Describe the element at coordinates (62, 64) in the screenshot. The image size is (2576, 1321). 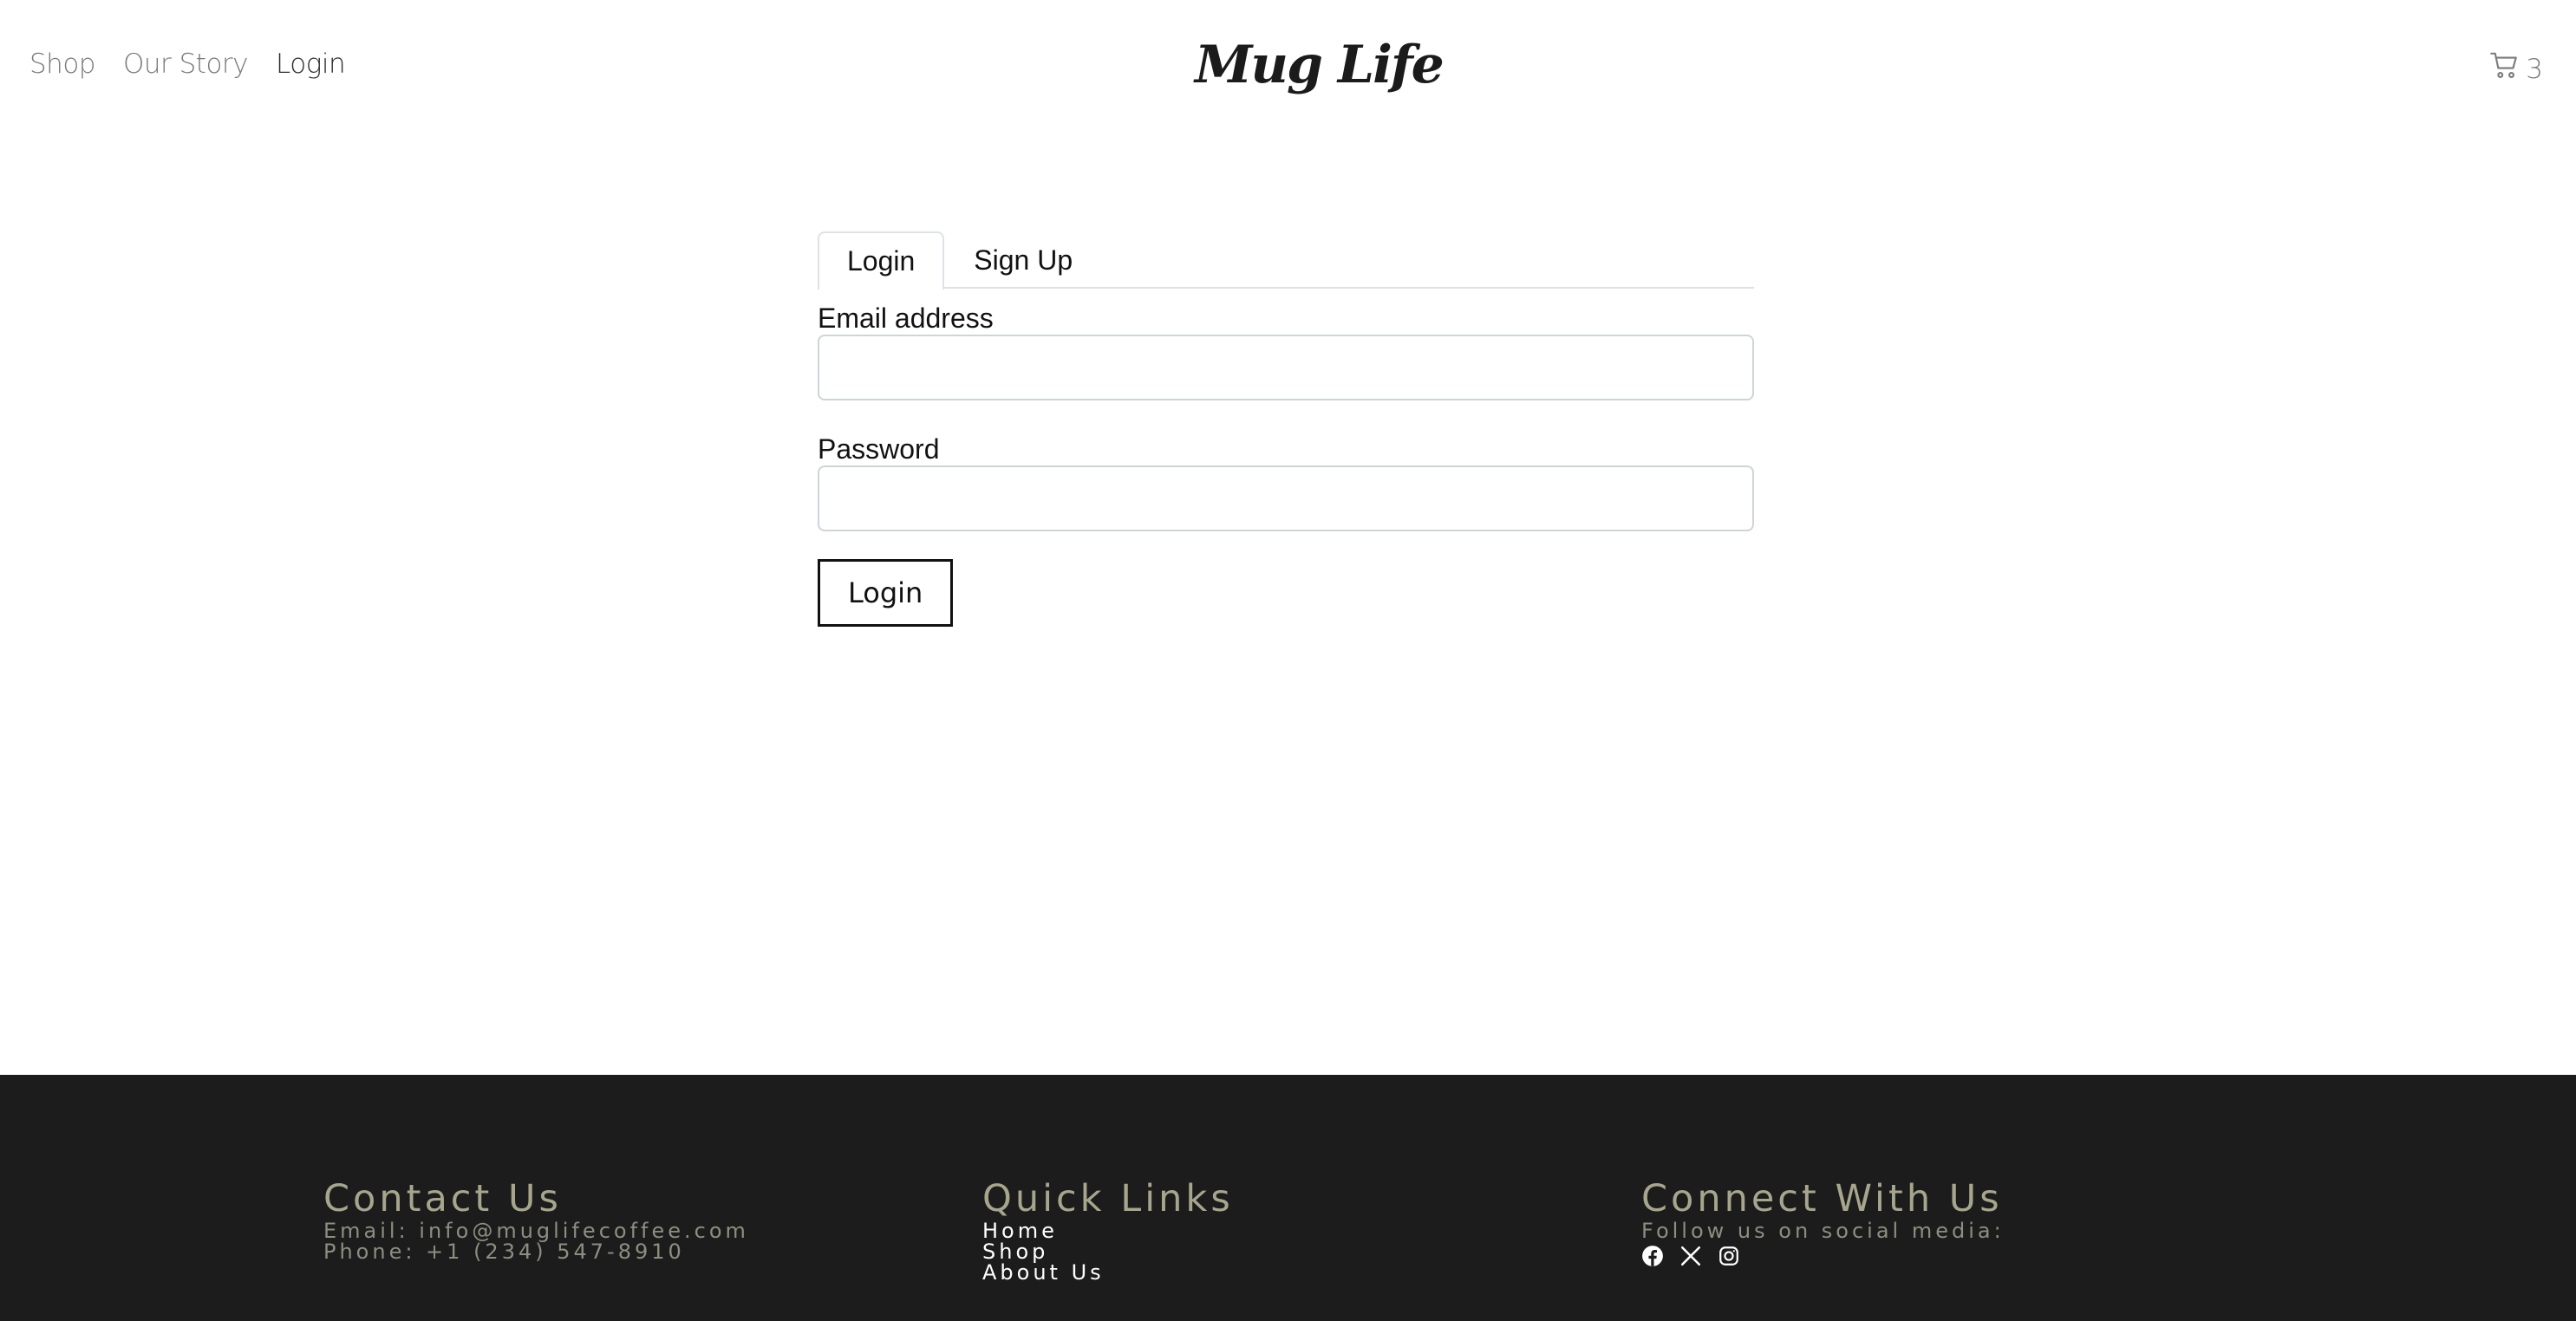
I see `nav-link-shop: Shop` at that location.